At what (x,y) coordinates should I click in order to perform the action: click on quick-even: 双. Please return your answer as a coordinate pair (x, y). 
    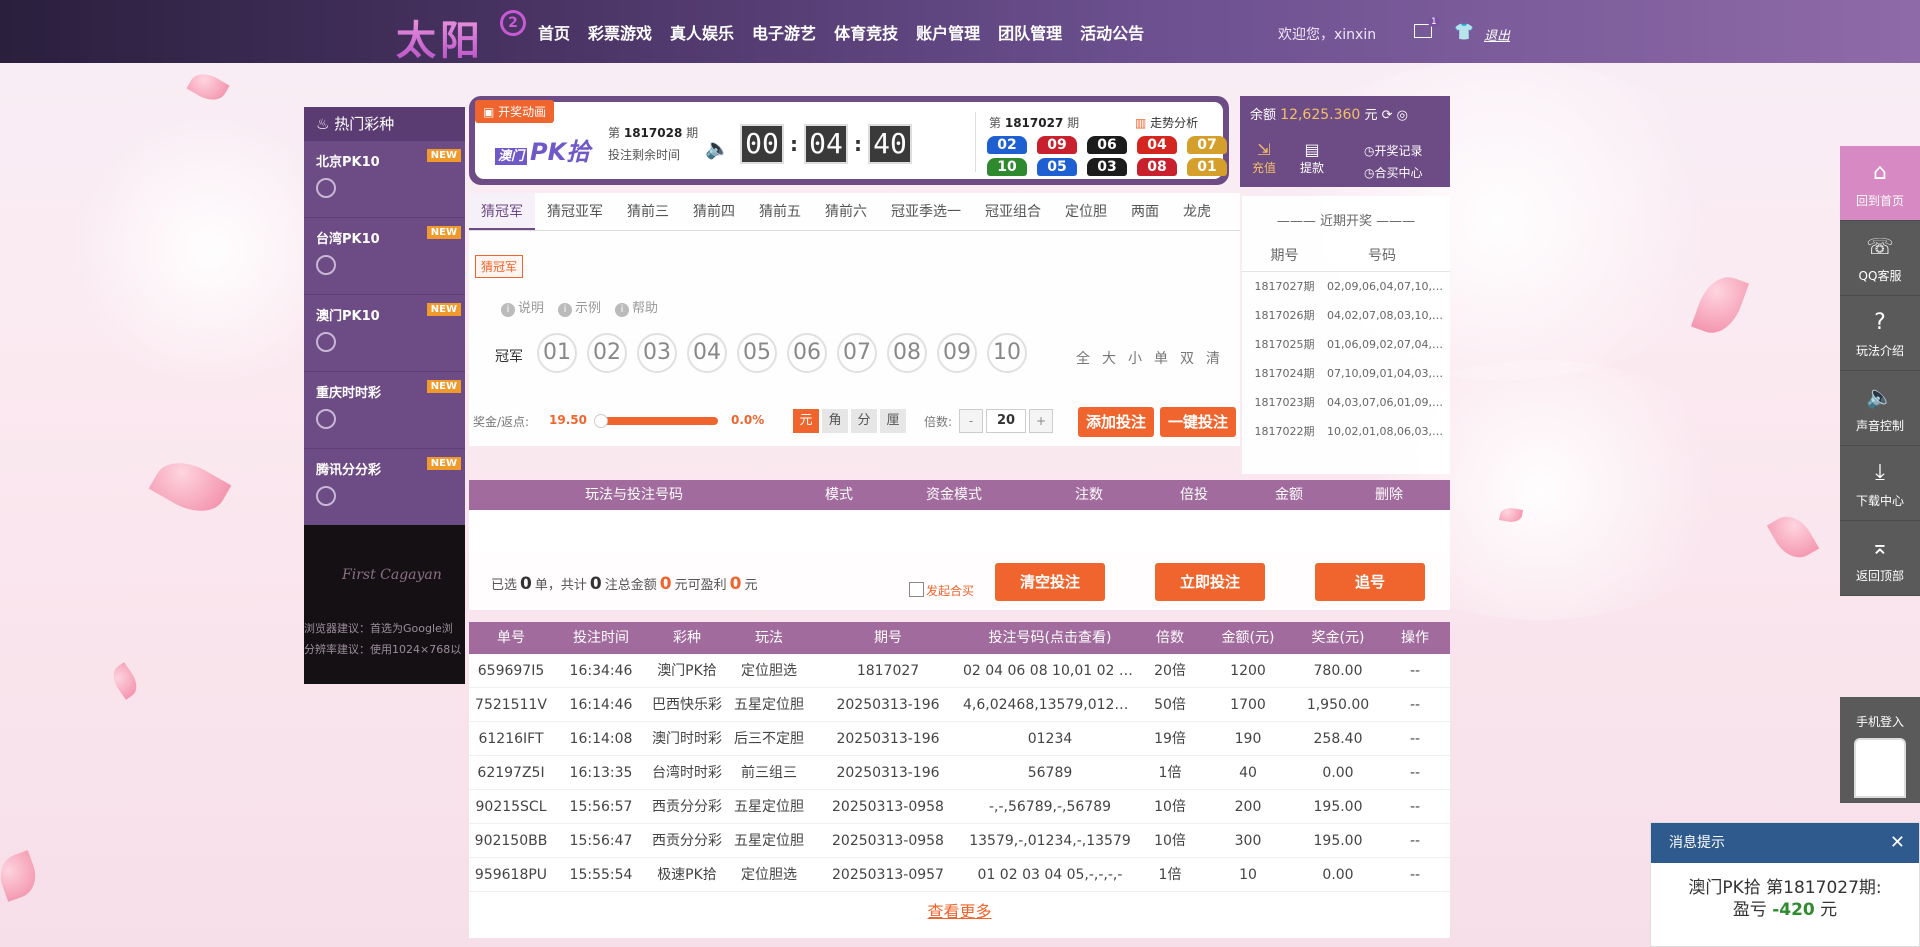
    Looking at the image, I should click on (1187, 358).